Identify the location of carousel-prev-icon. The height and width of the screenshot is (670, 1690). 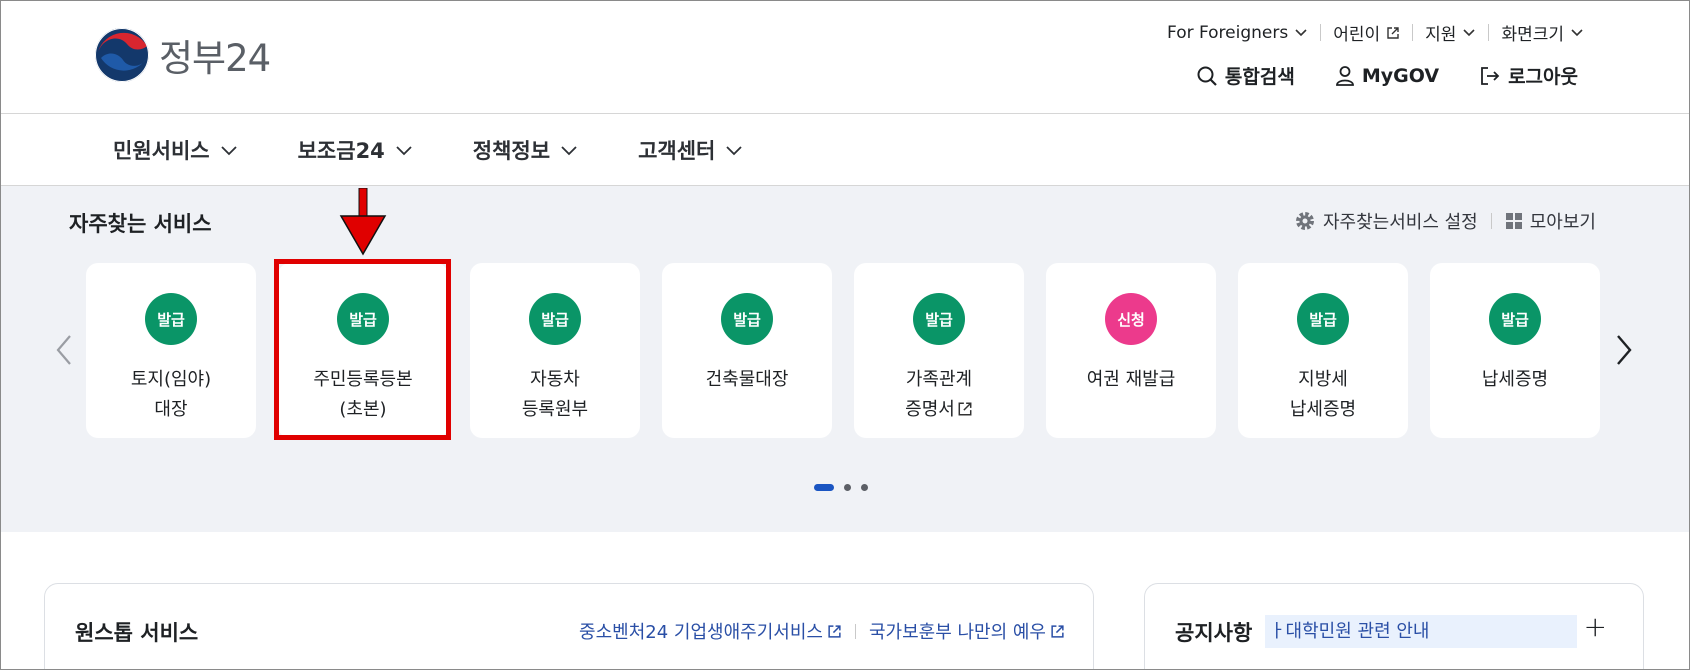
(64, 350).